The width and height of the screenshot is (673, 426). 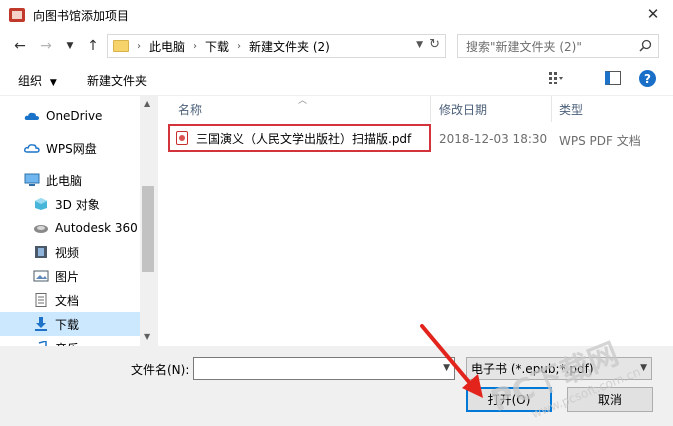 I want to click on command-bar: 组织 ▼ 新建文件夹 ?, so click(x=336, y=79).